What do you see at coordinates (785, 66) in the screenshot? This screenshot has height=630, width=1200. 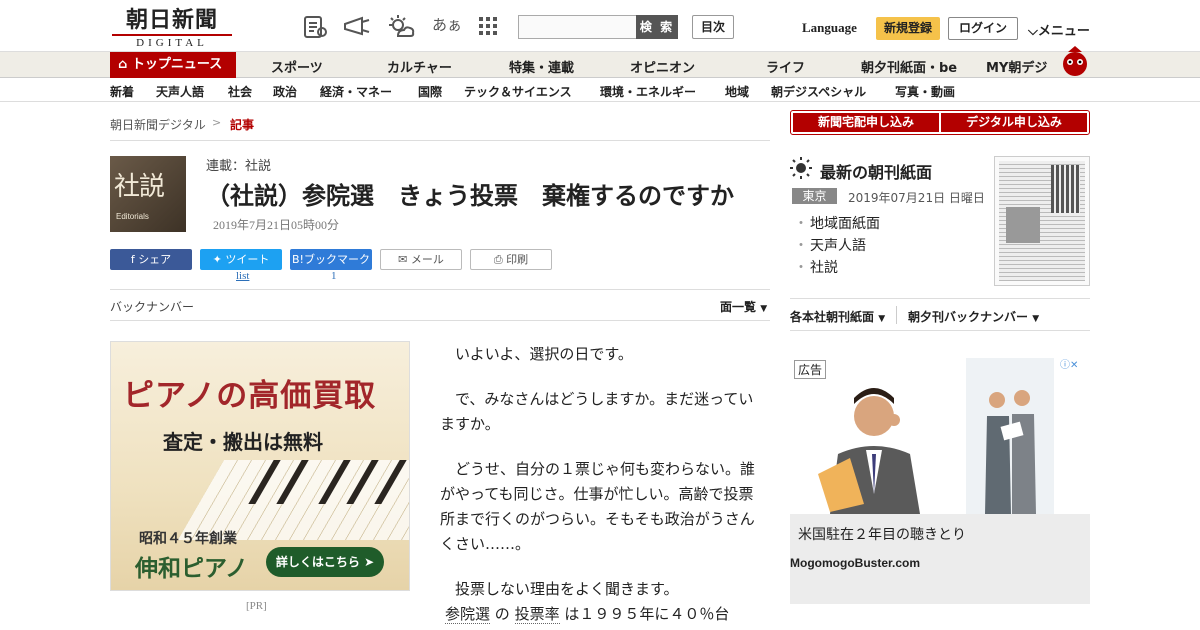 I see `nav-item-life: ライフ` at bounding box center [785, 66].